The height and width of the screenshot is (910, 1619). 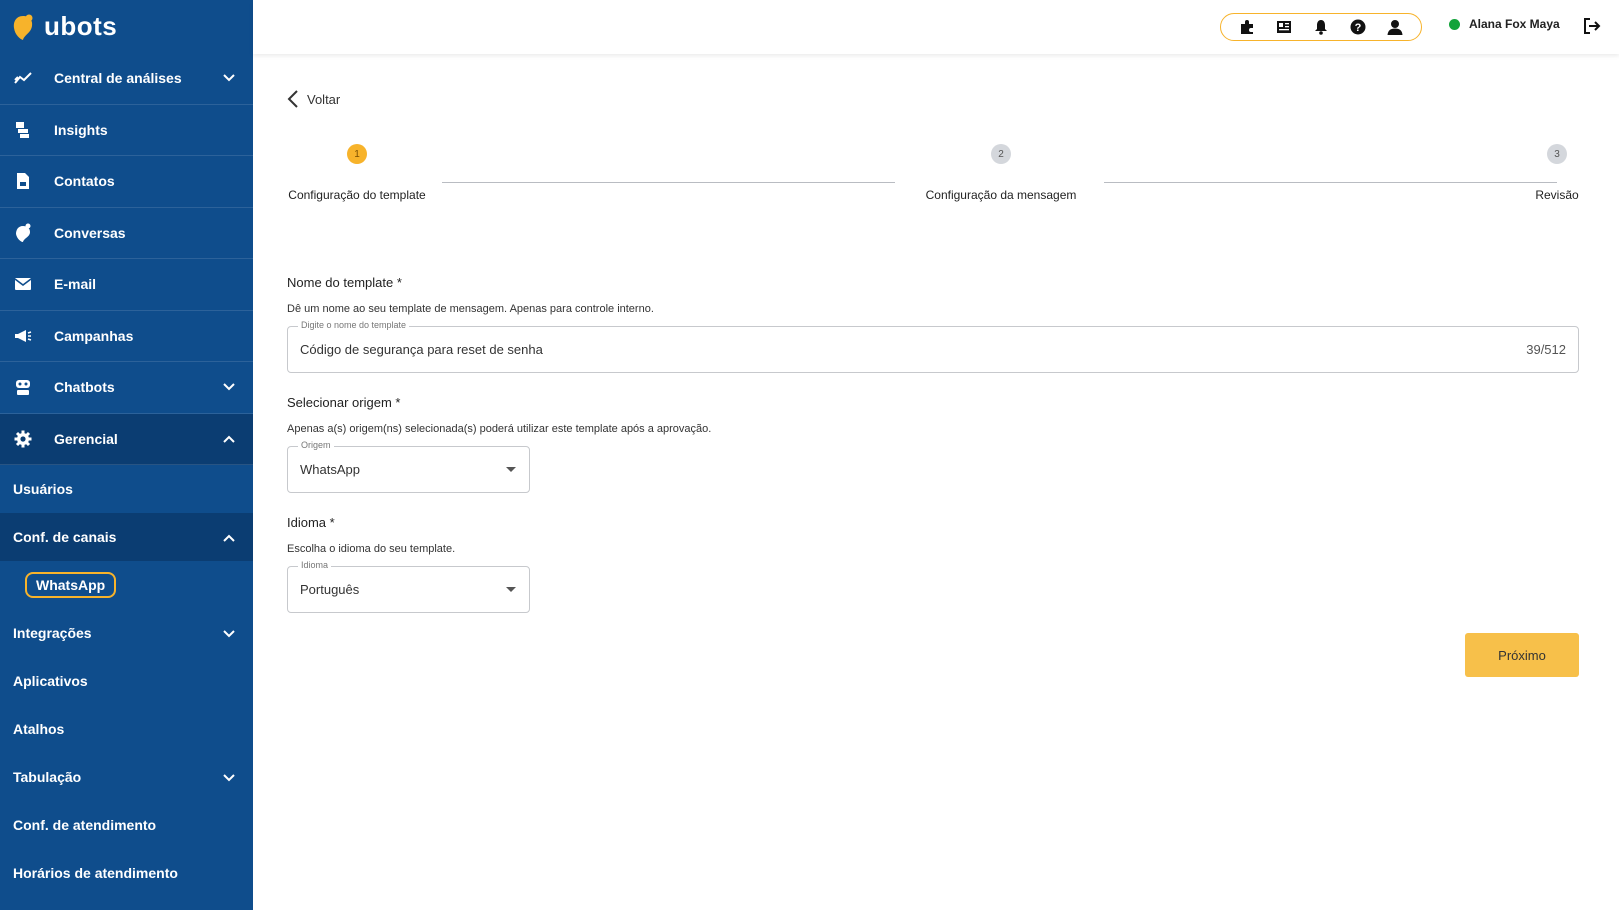 I want to click on back-label: Voltar, so click(x=324, y=99).